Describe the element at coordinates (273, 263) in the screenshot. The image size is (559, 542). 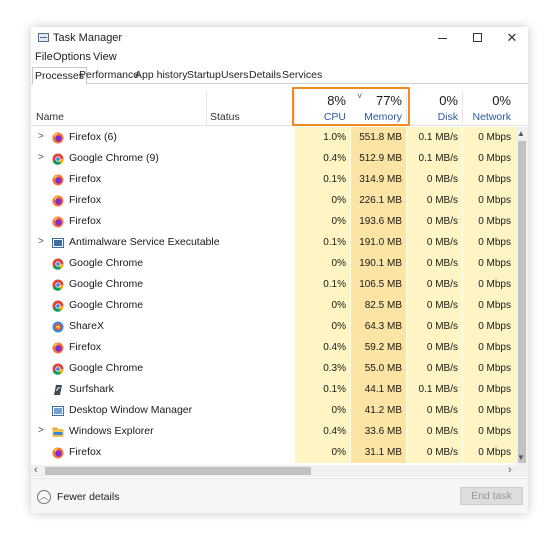
I see `table-row: Google Chrome 0% 190.1 MB 0 MB/s 0 Mbps` at that location.